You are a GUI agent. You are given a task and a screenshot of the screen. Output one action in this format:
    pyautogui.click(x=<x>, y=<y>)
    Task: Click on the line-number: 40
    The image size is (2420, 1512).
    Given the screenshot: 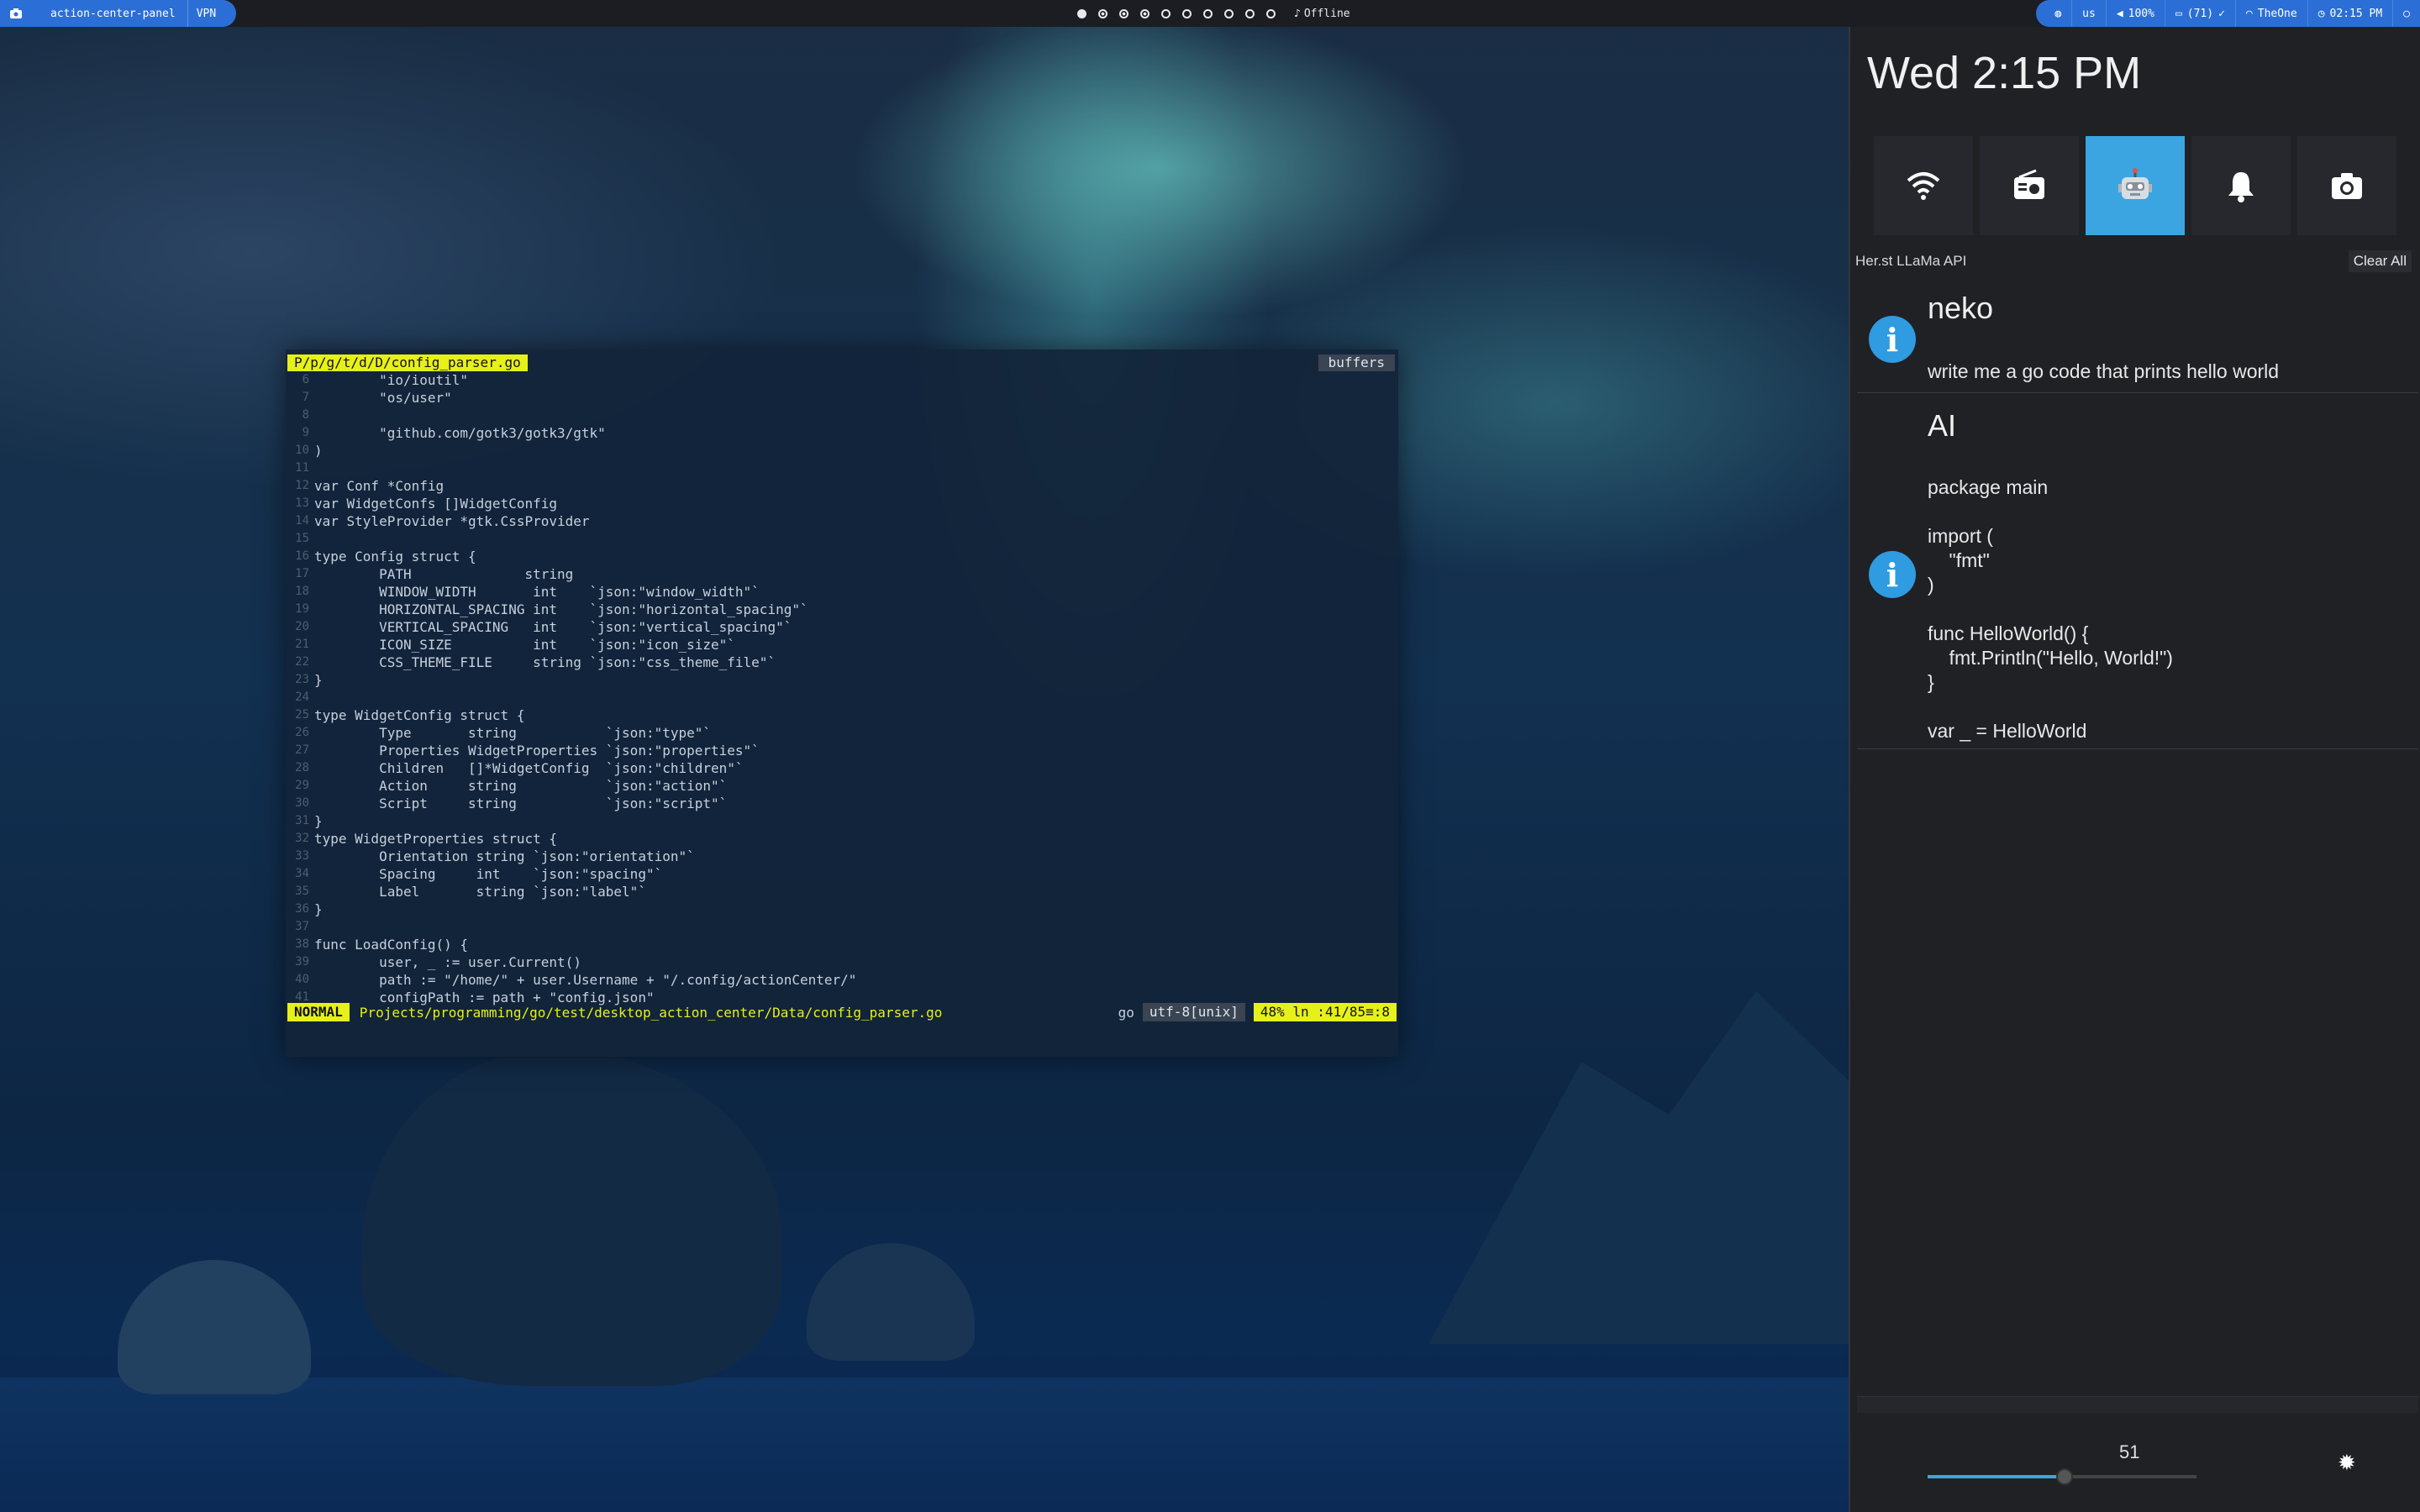 What is the action you would take?
    pyautogui.click(x=302, y=979)
    